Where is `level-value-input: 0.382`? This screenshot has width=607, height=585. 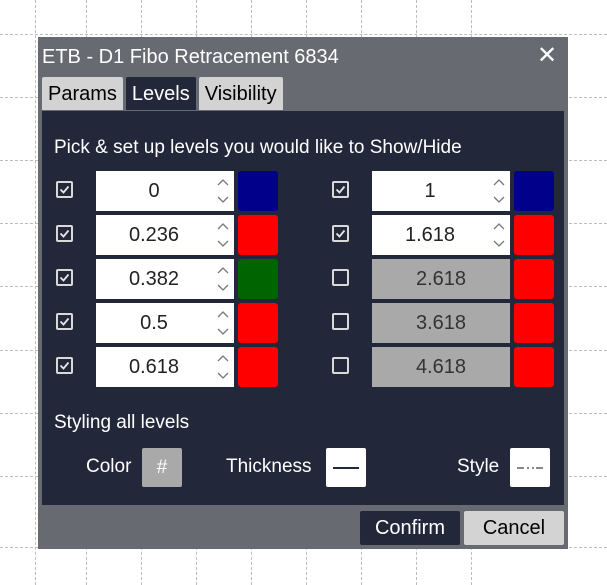
level-value-input: 0.382 is located at coordinates (165, 279).